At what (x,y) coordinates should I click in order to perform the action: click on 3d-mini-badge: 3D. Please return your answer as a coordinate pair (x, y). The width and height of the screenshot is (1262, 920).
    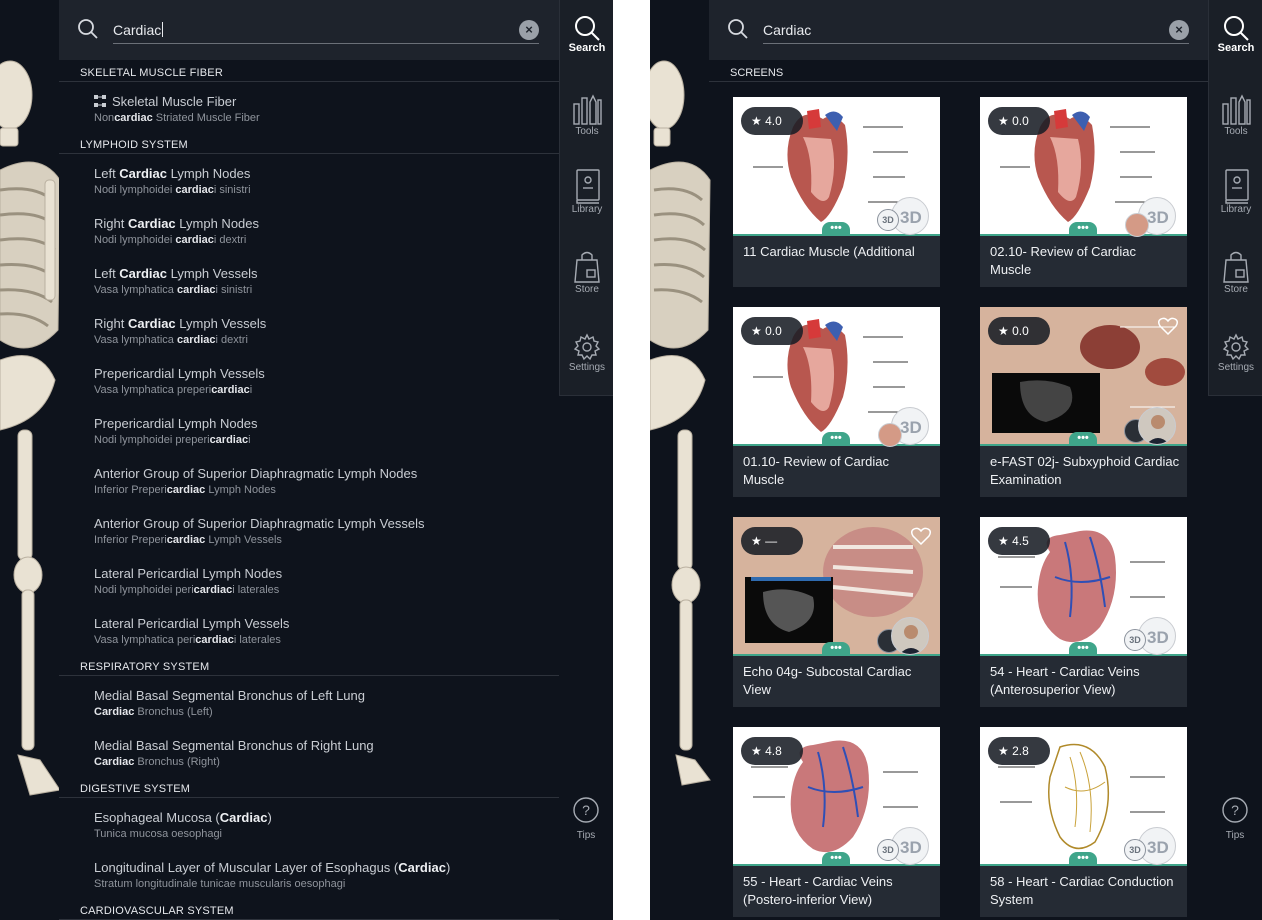
    Looking at the image, I should click on (888, 220).